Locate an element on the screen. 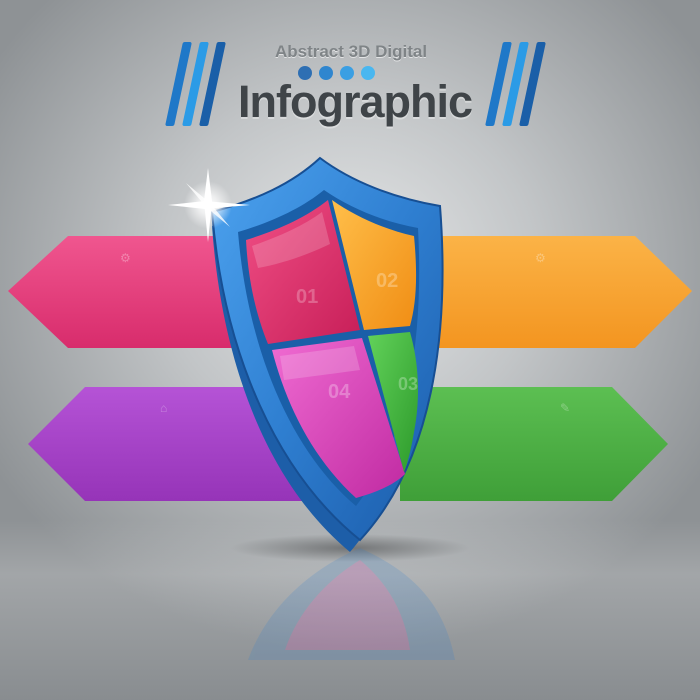 The image size is (700, 700). quadrant-02-number: 02 is located at coordinates (387, 281).